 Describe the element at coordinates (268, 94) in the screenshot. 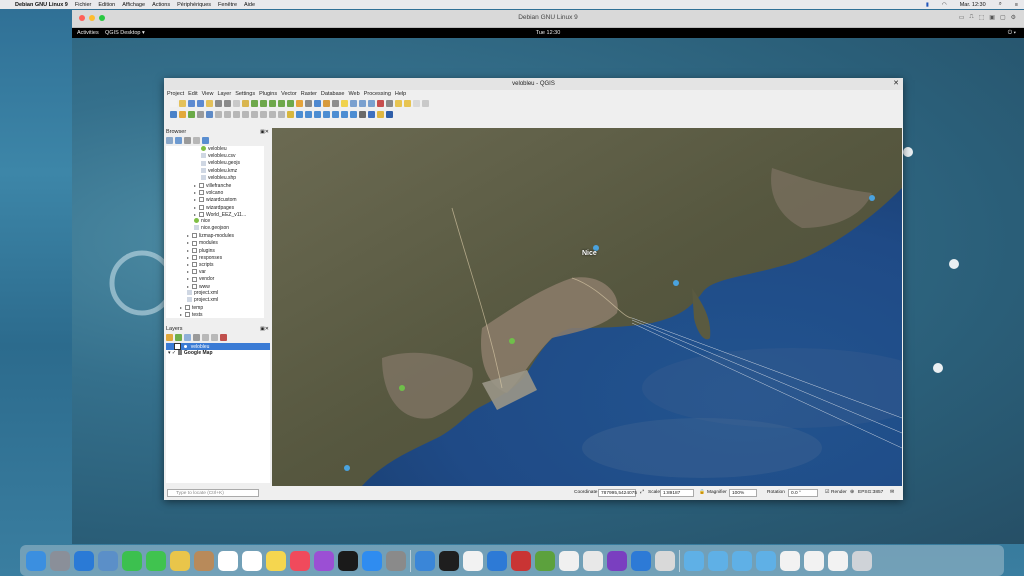

I see `menu-plugins: Plugins` at that location.